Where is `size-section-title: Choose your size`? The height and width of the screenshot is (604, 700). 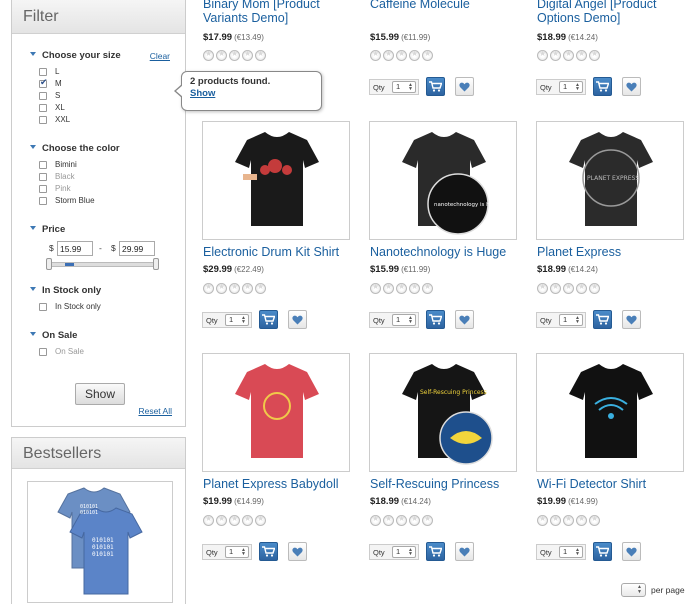
size-section-title: Choose your size is located at coordinates (75, 55).